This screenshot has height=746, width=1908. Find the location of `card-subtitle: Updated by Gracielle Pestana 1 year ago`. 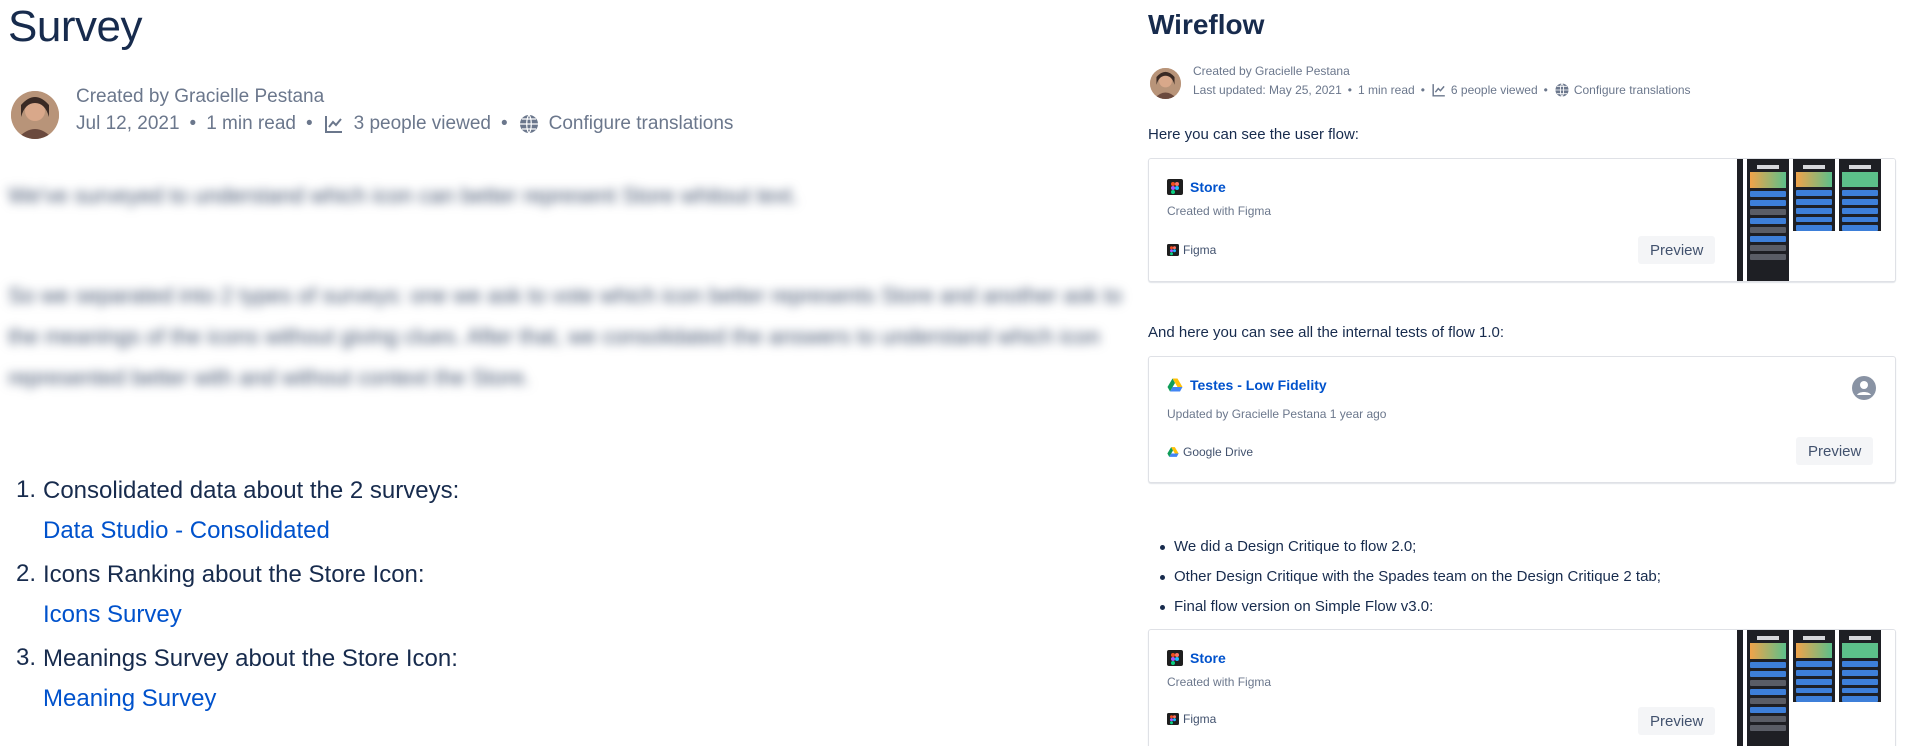

card-subtitle: Updated by Gracielle Pestana 1 year ago is located at coordinates (1277, 414).